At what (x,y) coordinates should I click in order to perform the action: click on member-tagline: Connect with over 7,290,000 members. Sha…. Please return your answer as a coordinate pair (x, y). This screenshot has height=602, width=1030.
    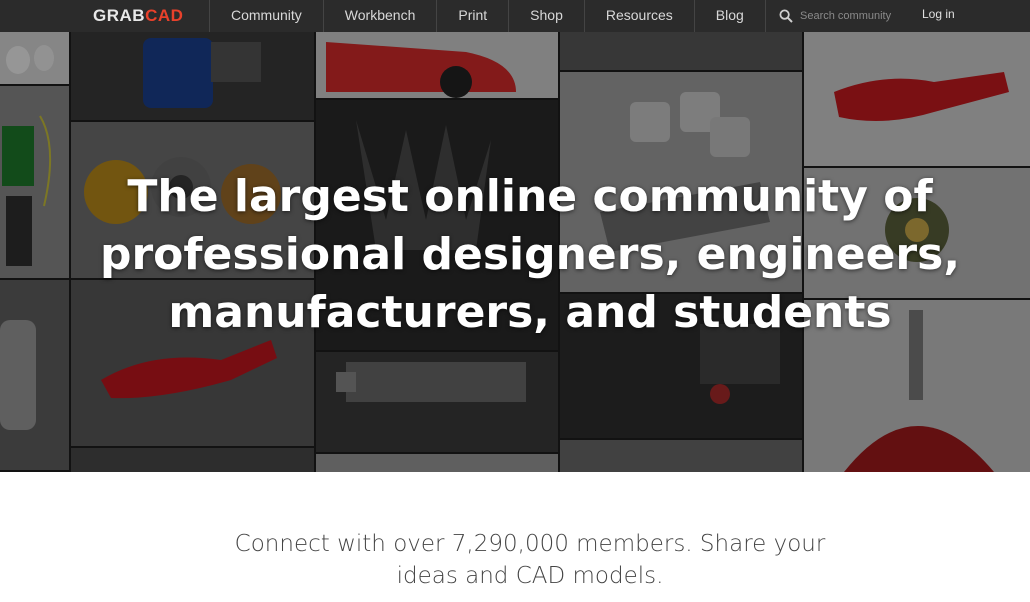
    Looking at the image, I should click on (530, 560).